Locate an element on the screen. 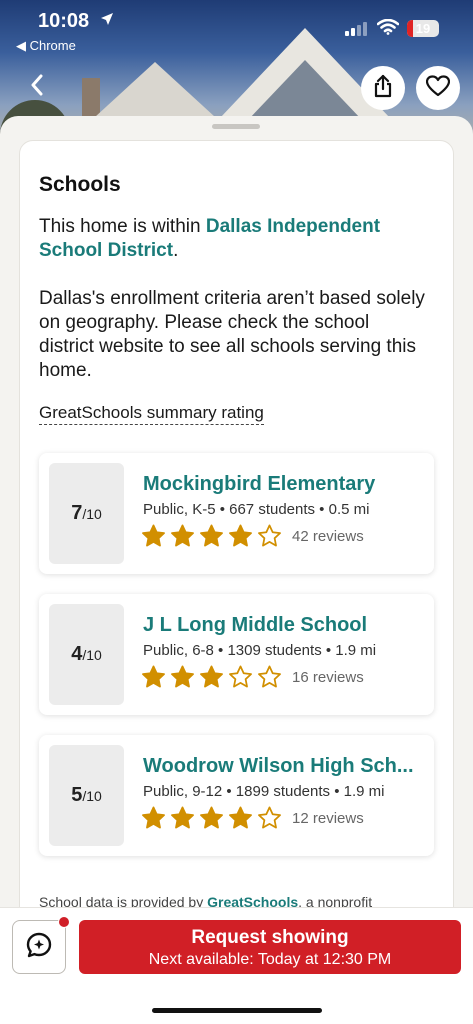 Image resolution: width=473 pixels, height=1024 pixels. chat-button is located at coordinates (39, 947).